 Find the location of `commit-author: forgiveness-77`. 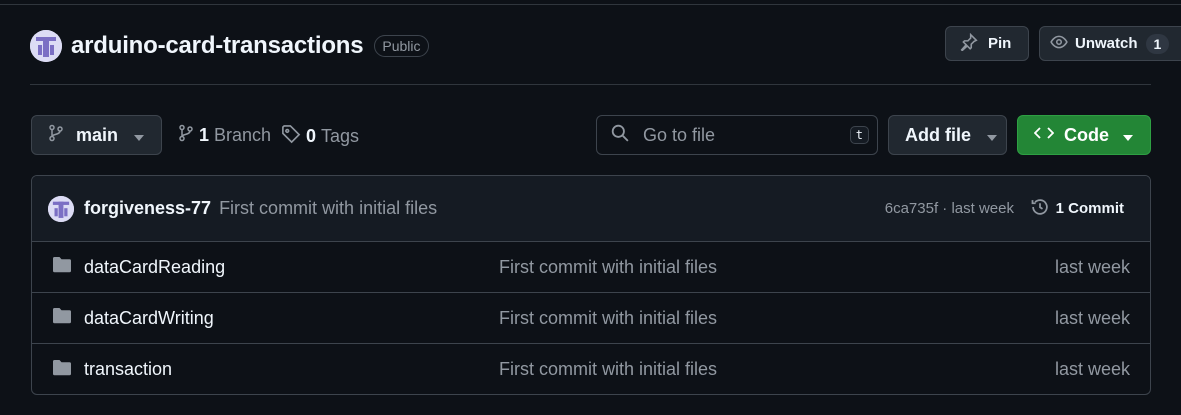

commit-author: forgiveness-77 is located at coordinates (147, 208).